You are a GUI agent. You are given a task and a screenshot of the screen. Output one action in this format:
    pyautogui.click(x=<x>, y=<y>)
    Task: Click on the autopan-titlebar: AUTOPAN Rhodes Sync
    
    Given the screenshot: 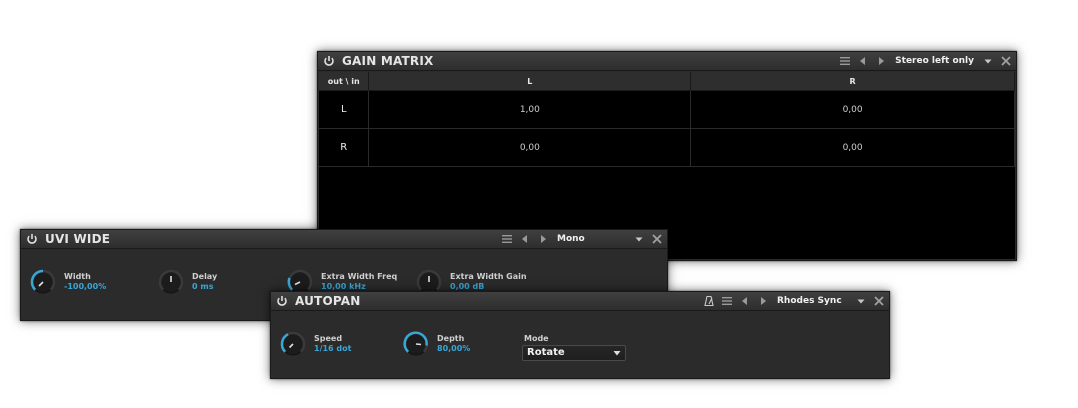 What is the action you would take?
    pyautogui.click(x=580, y=301)
    